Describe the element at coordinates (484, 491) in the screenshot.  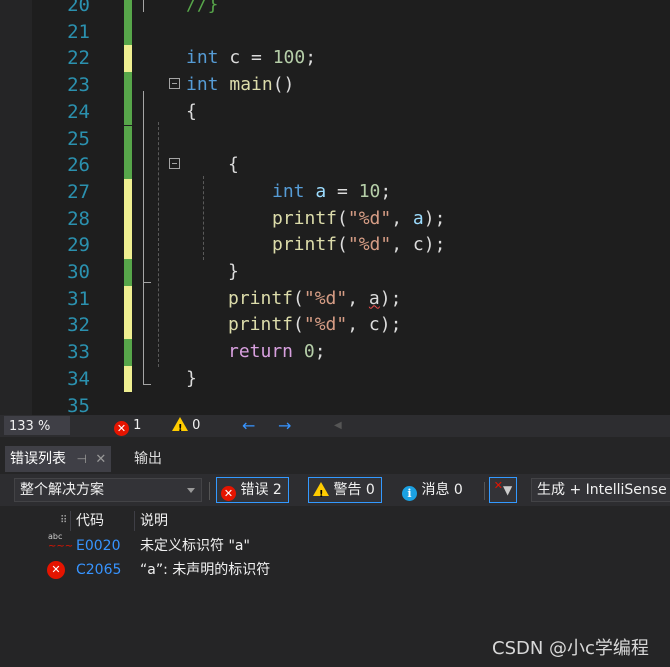
I see `toolbar-separator` at that location.